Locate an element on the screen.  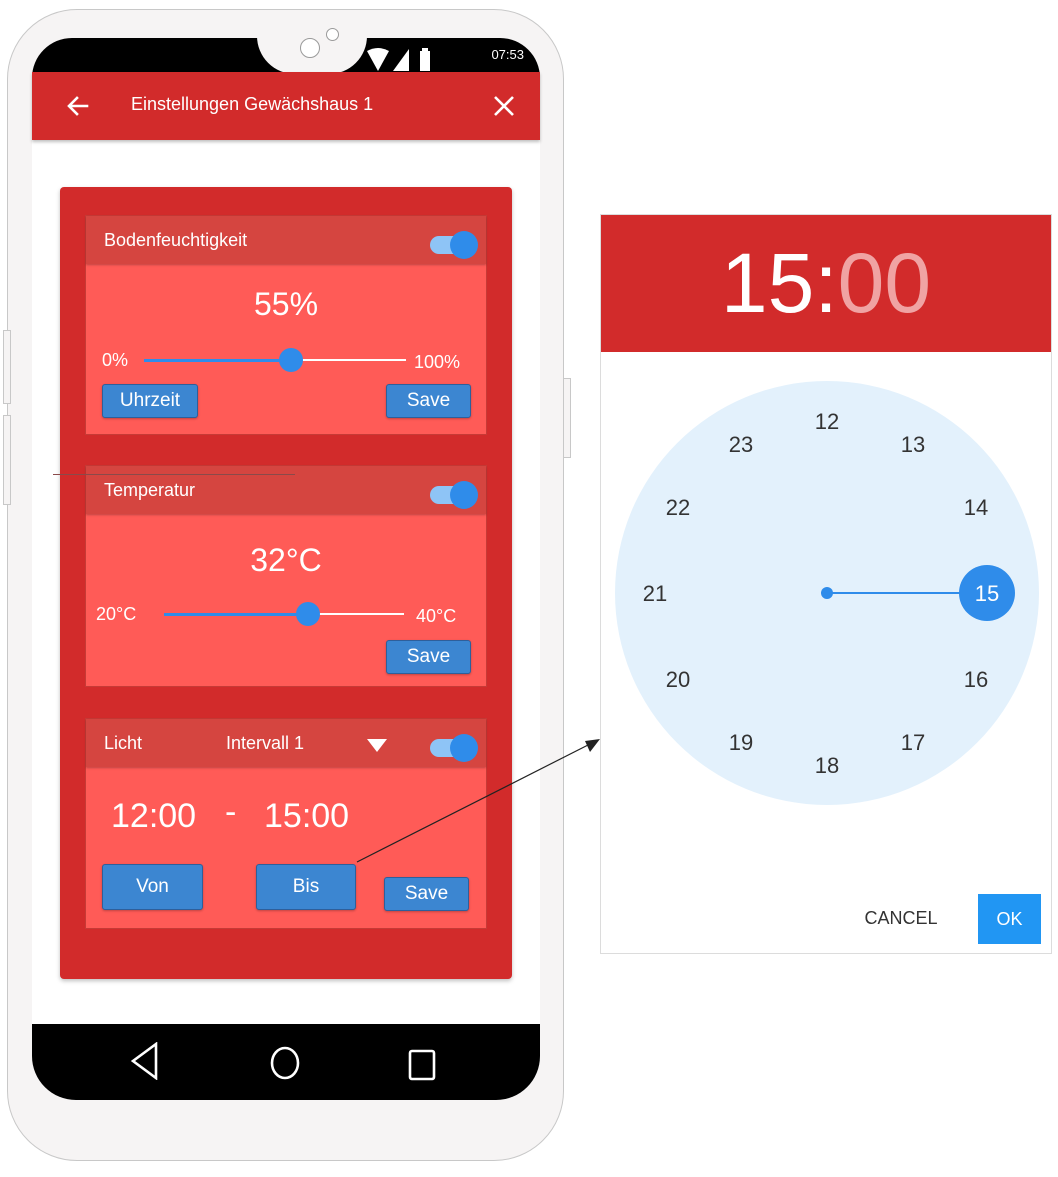
card-header: Bodenfeuchtigkeit is located at coordinates (286, 240).